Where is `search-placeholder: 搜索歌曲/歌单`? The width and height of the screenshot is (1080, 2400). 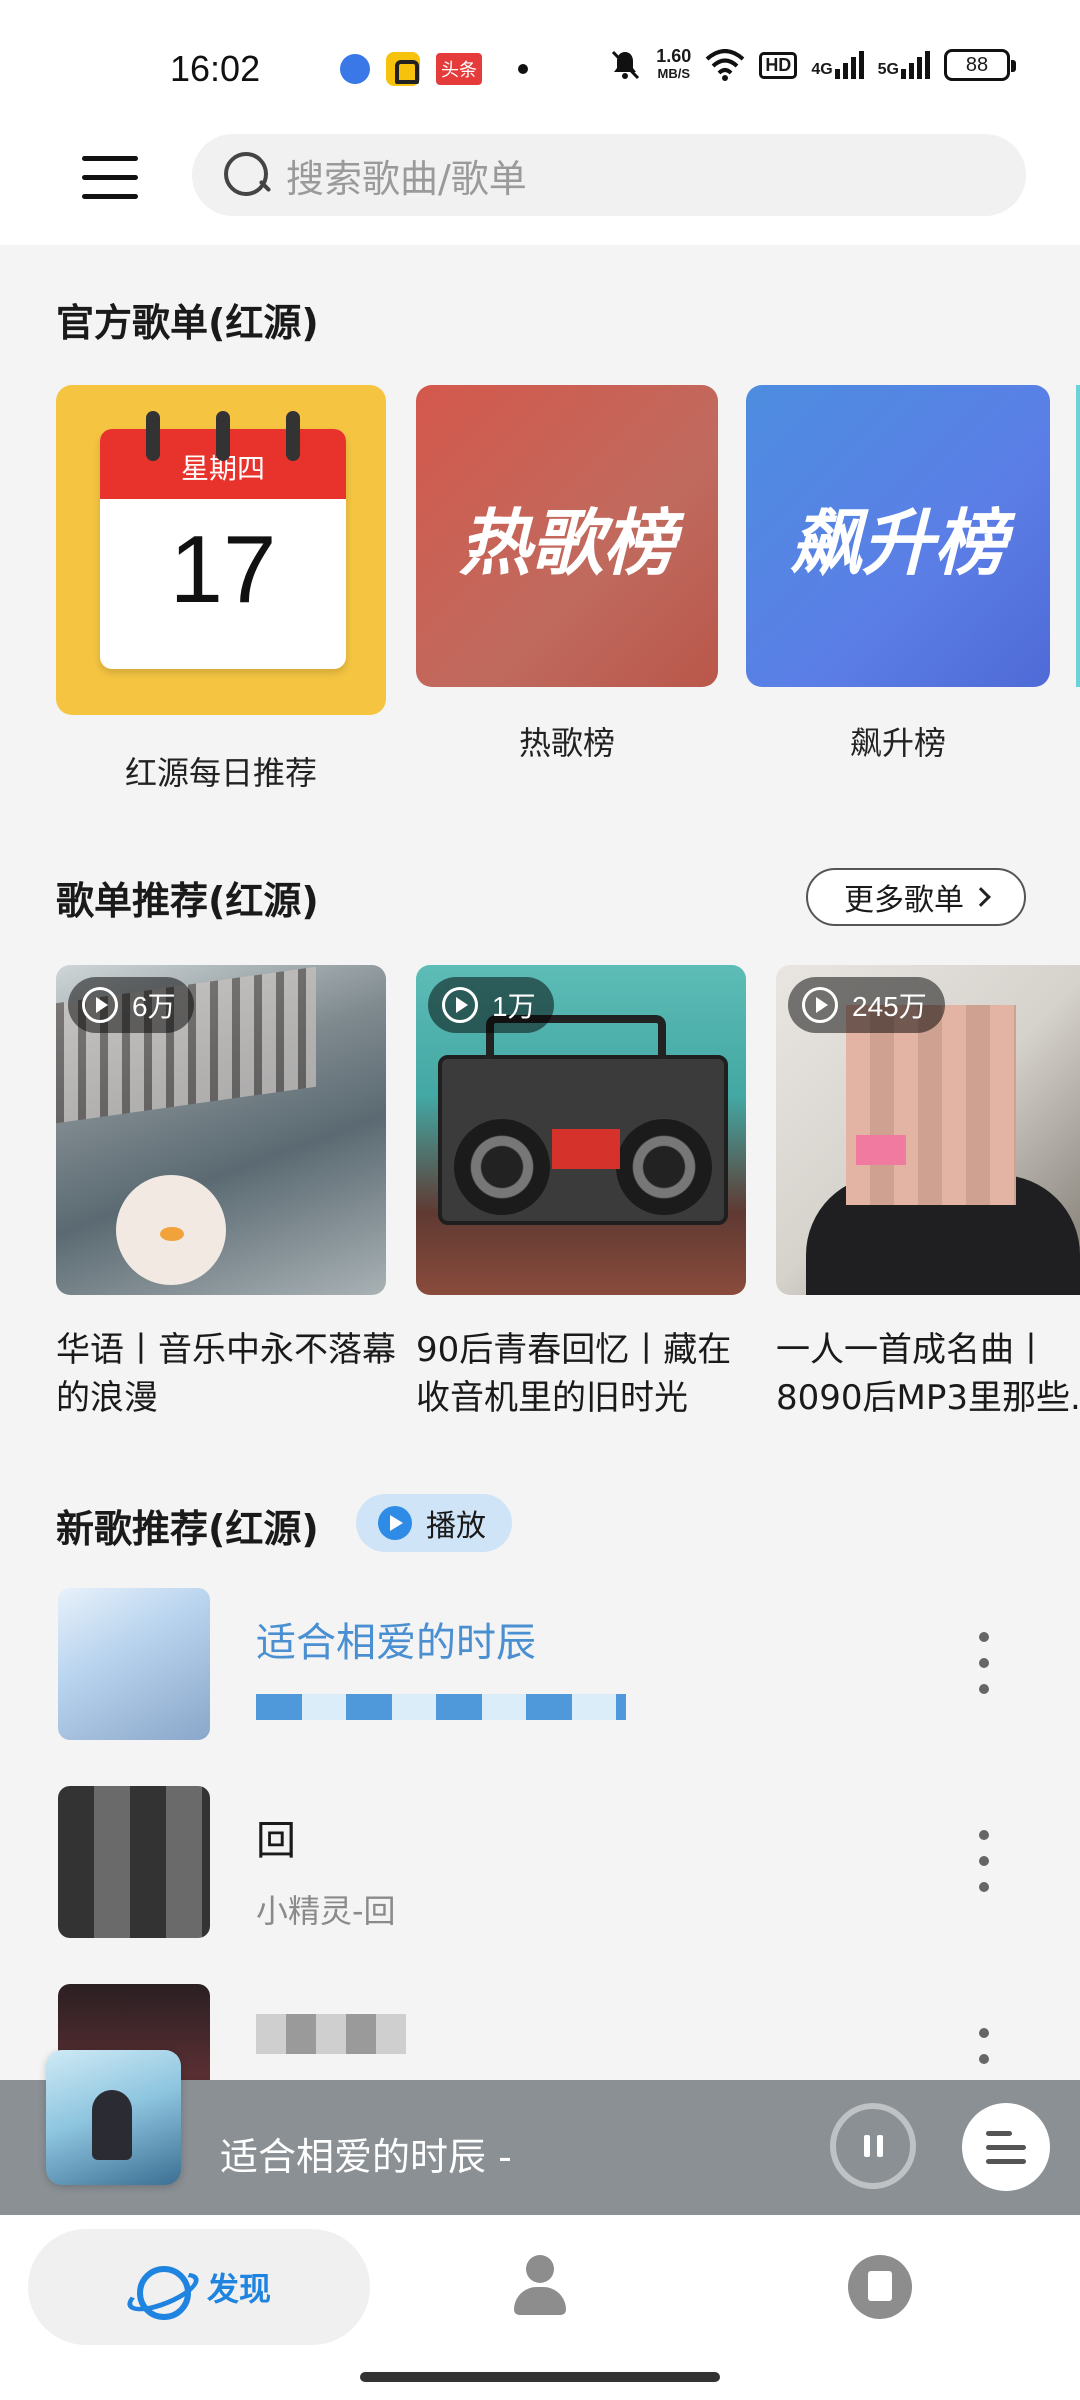 search-placeholder: 搜索歌曲/歌单 is located at coordinates (406, 178).